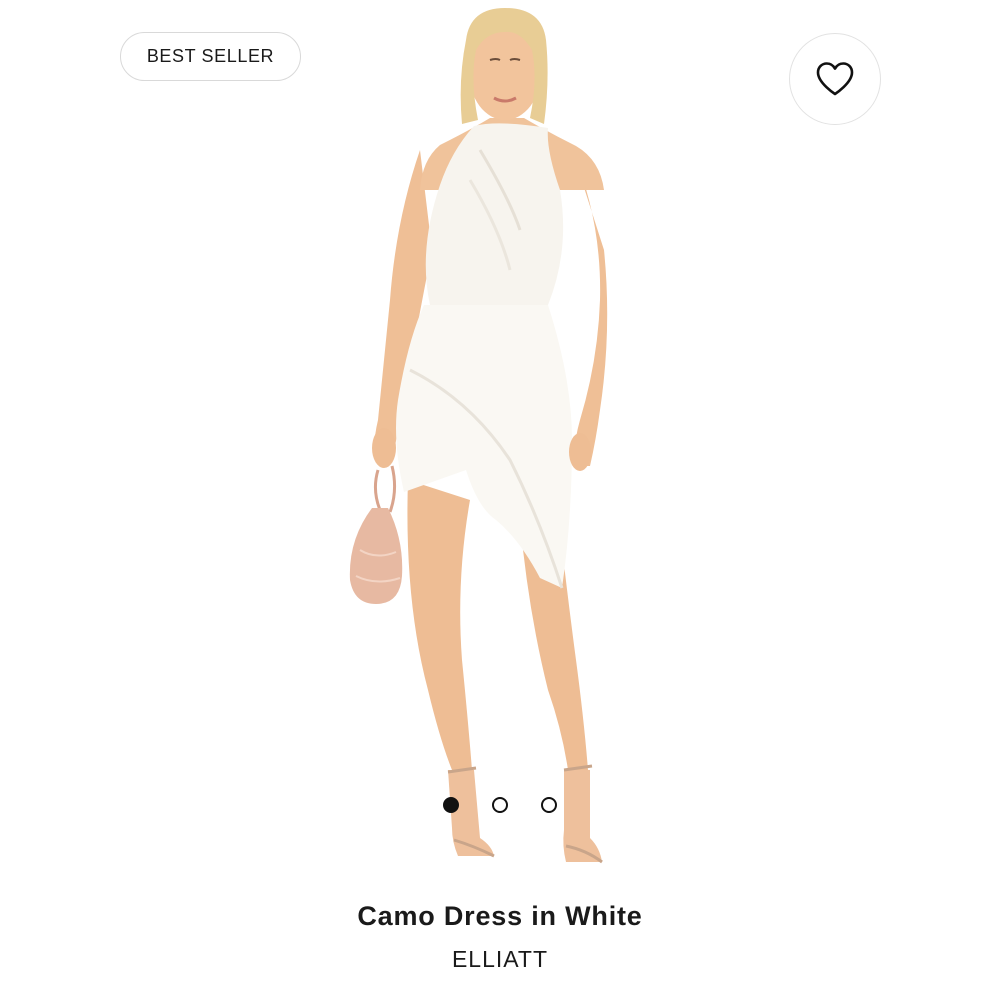  Describe the element at coordinates (500, 916) in the screenshot. I see `product-title: Camo Dress in White` at that location.